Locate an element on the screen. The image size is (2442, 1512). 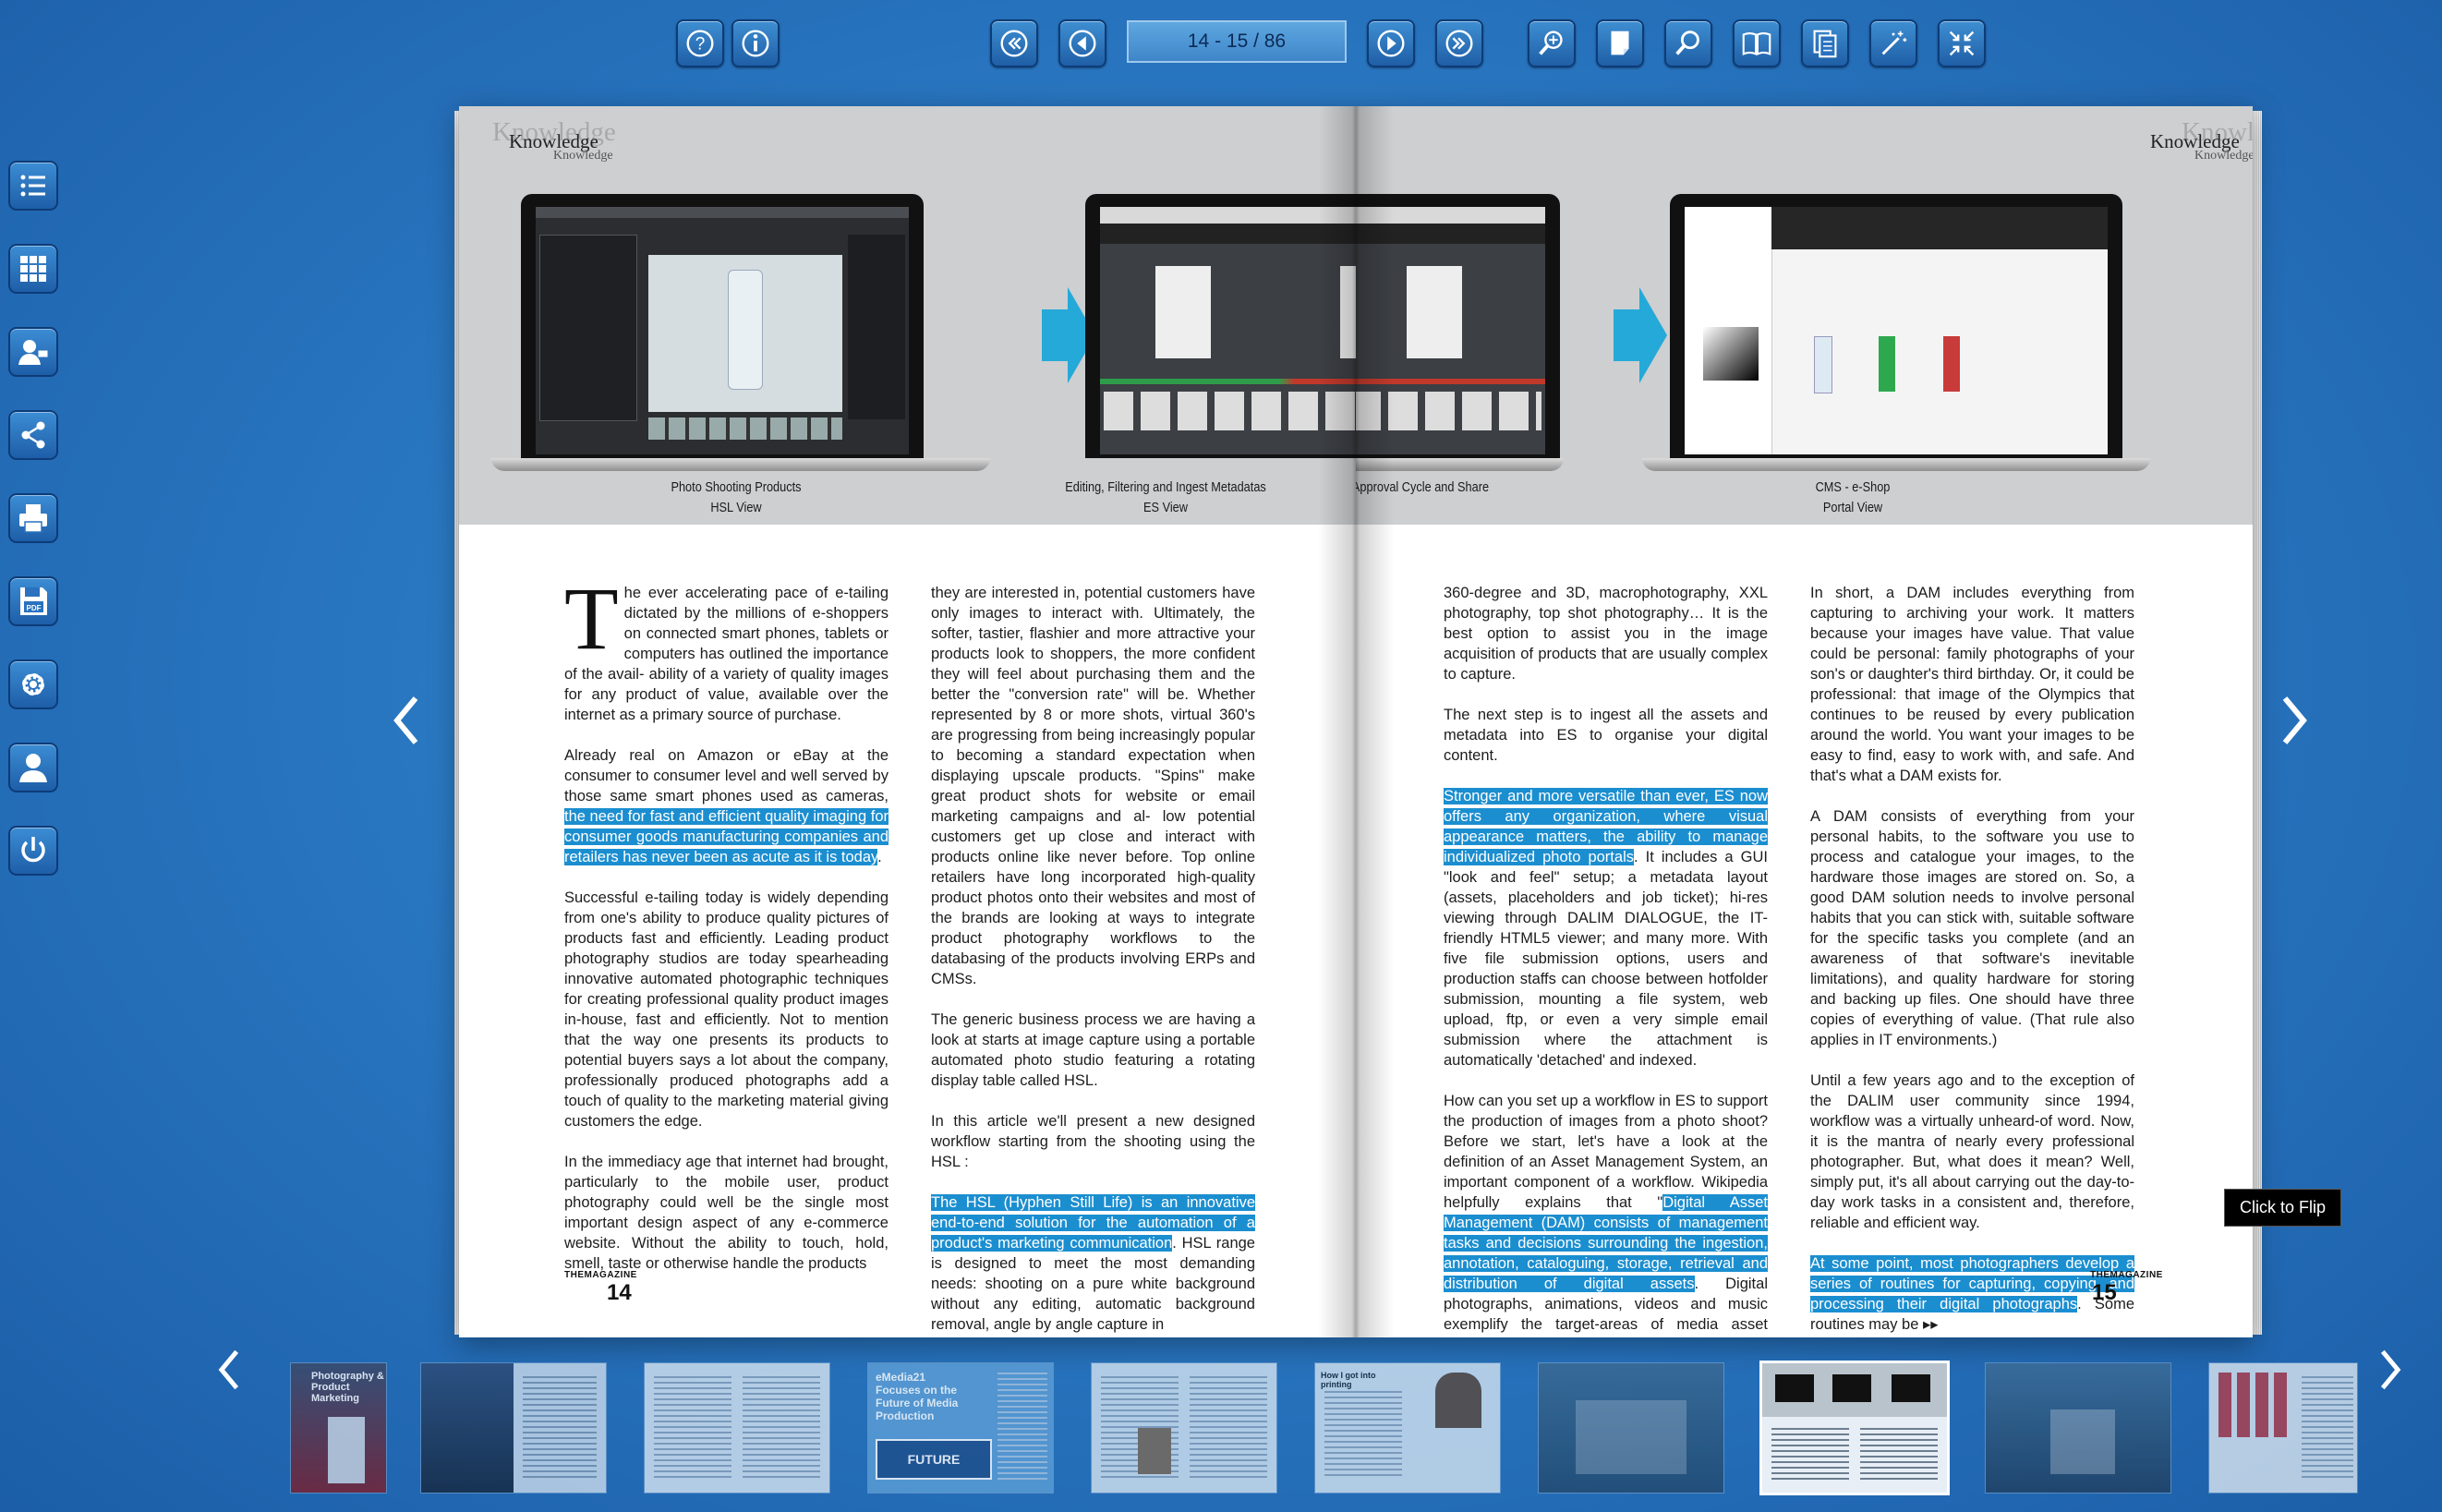
last-page-button is located at coordinates (1459, 43).